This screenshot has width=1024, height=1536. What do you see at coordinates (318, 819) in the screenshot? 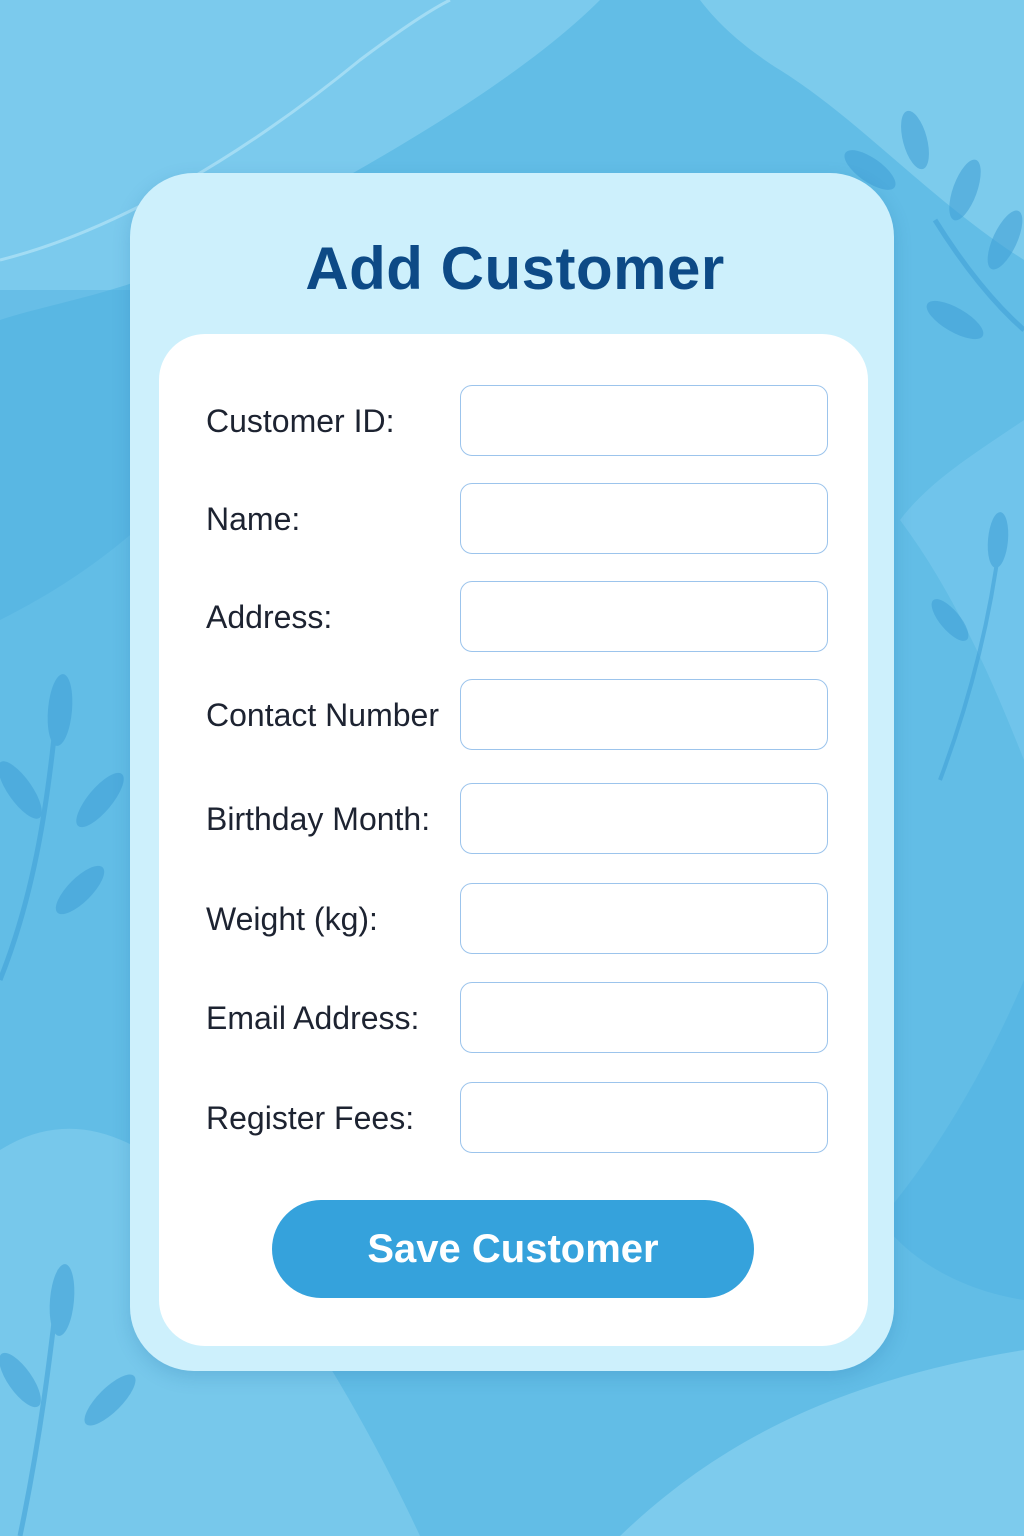
I see `birthday-month-label: Birthday Month:` at bounding box center [318, 819].